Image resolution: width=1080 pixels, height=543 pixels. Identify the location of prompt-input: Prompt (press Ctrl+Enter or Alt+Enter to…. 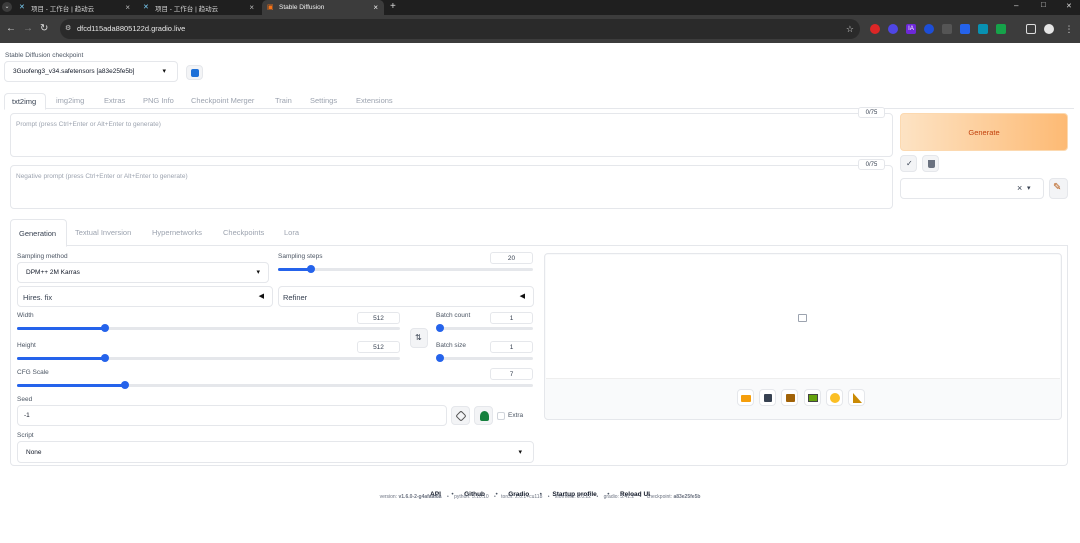
(451, 135).